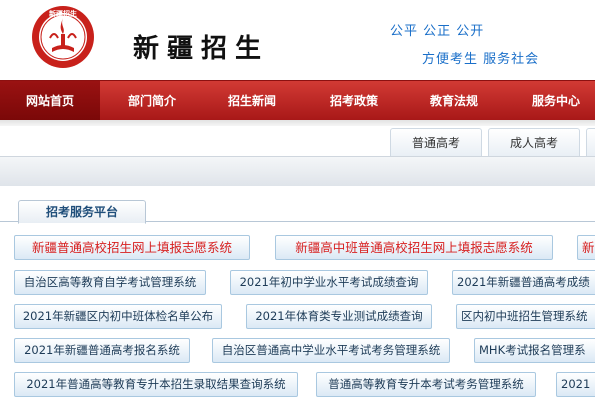  What do you see at coordinates (426, 384) in the screenshot?
I see `service-button: 普通高等教育专升本考试考务管理系统` at bounding box center [426, 384].